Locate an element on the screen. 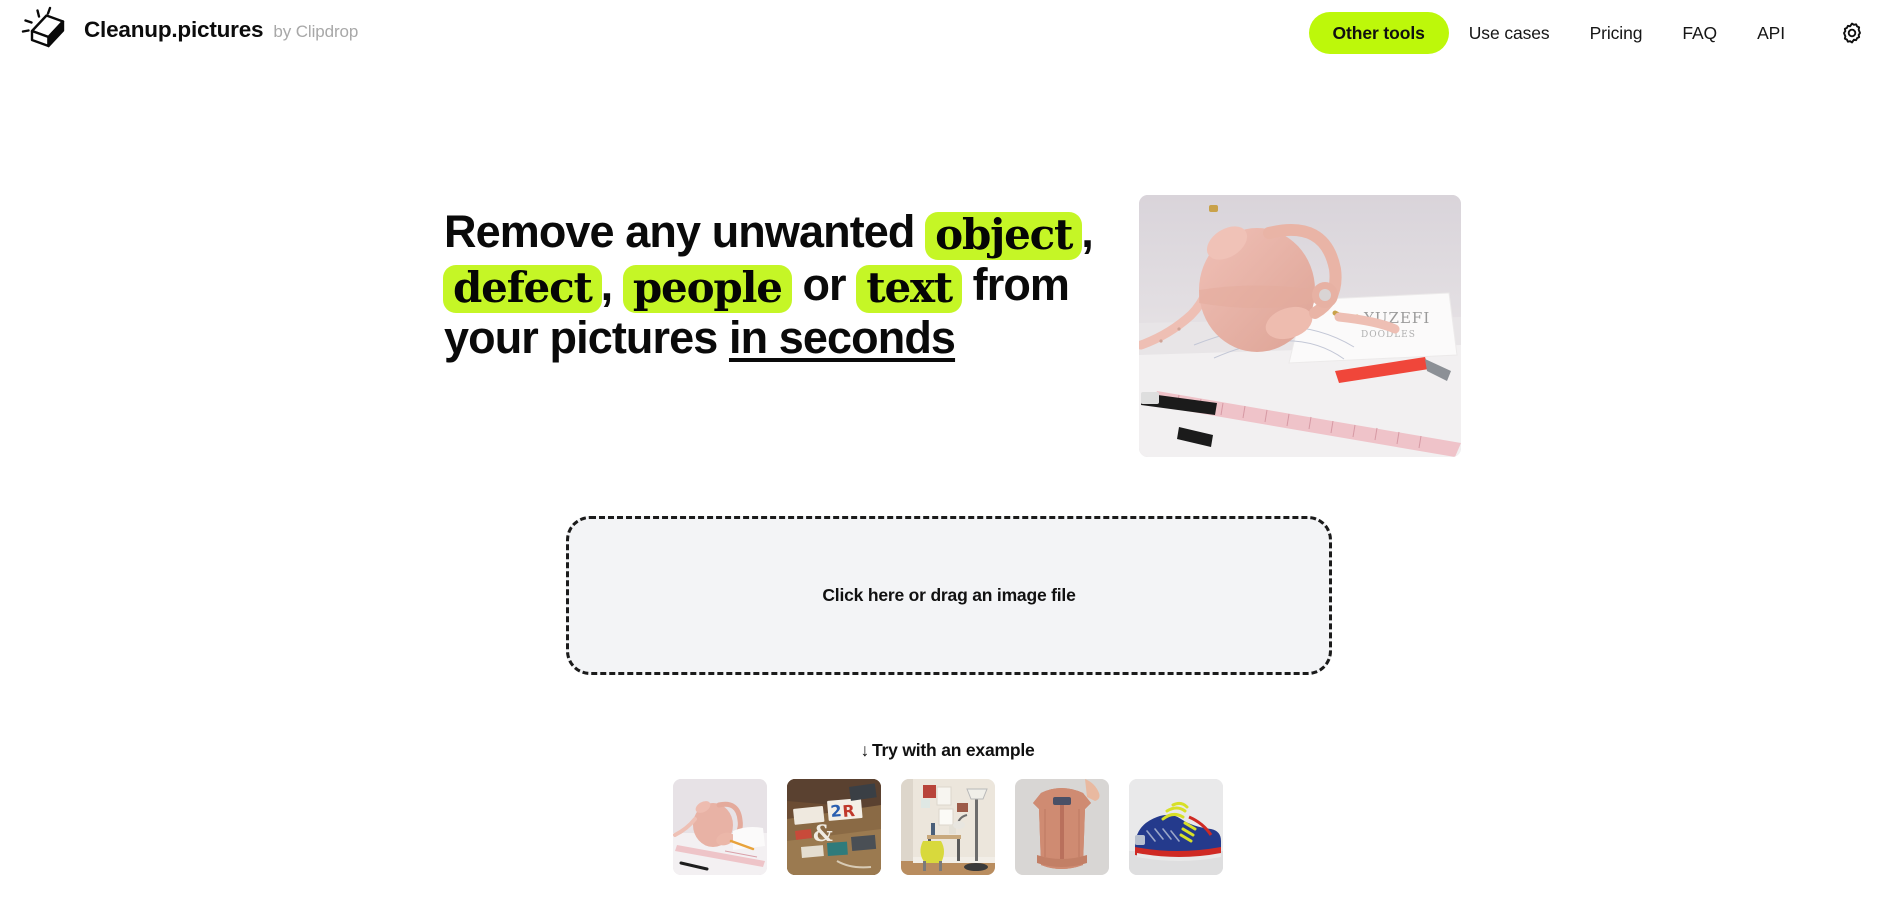 This screenshot has height=903, width=1895. eraser-sparkle-icon is located at coordinates (44, 30).